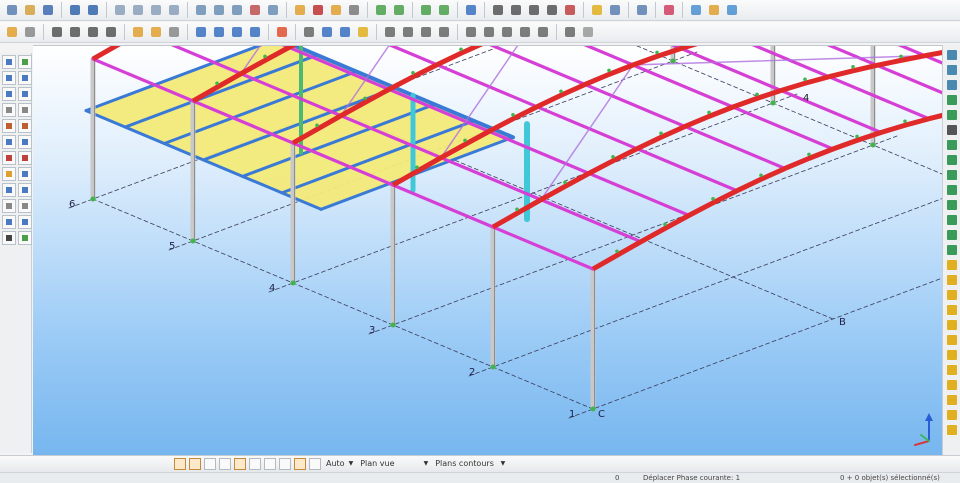  What do you see at coordinates (952, 160) in the screenshot?
I see `layer-2-icon` at bounding box center [952, 160].